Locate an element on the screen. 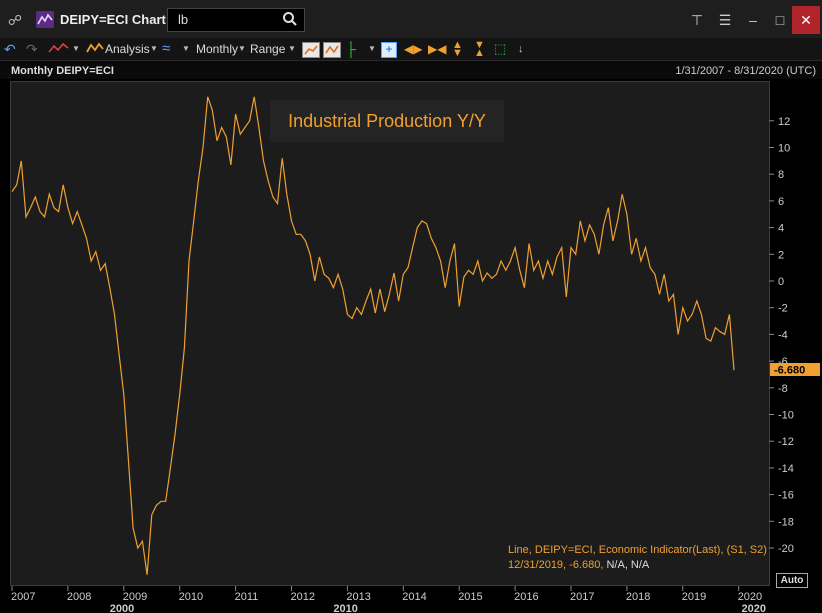 This screenshot has height=613, width=822. x-tick-label: 2016 is located at coordinates (526, 597).